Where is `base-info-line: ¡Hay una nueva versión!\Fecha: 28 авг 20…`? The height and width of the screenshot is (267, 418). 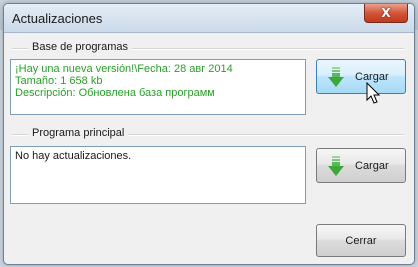 base-info-line: ¡Hay una nueva versión!\Fecha: 28 авг 20… is located at coordinates (124, 69).